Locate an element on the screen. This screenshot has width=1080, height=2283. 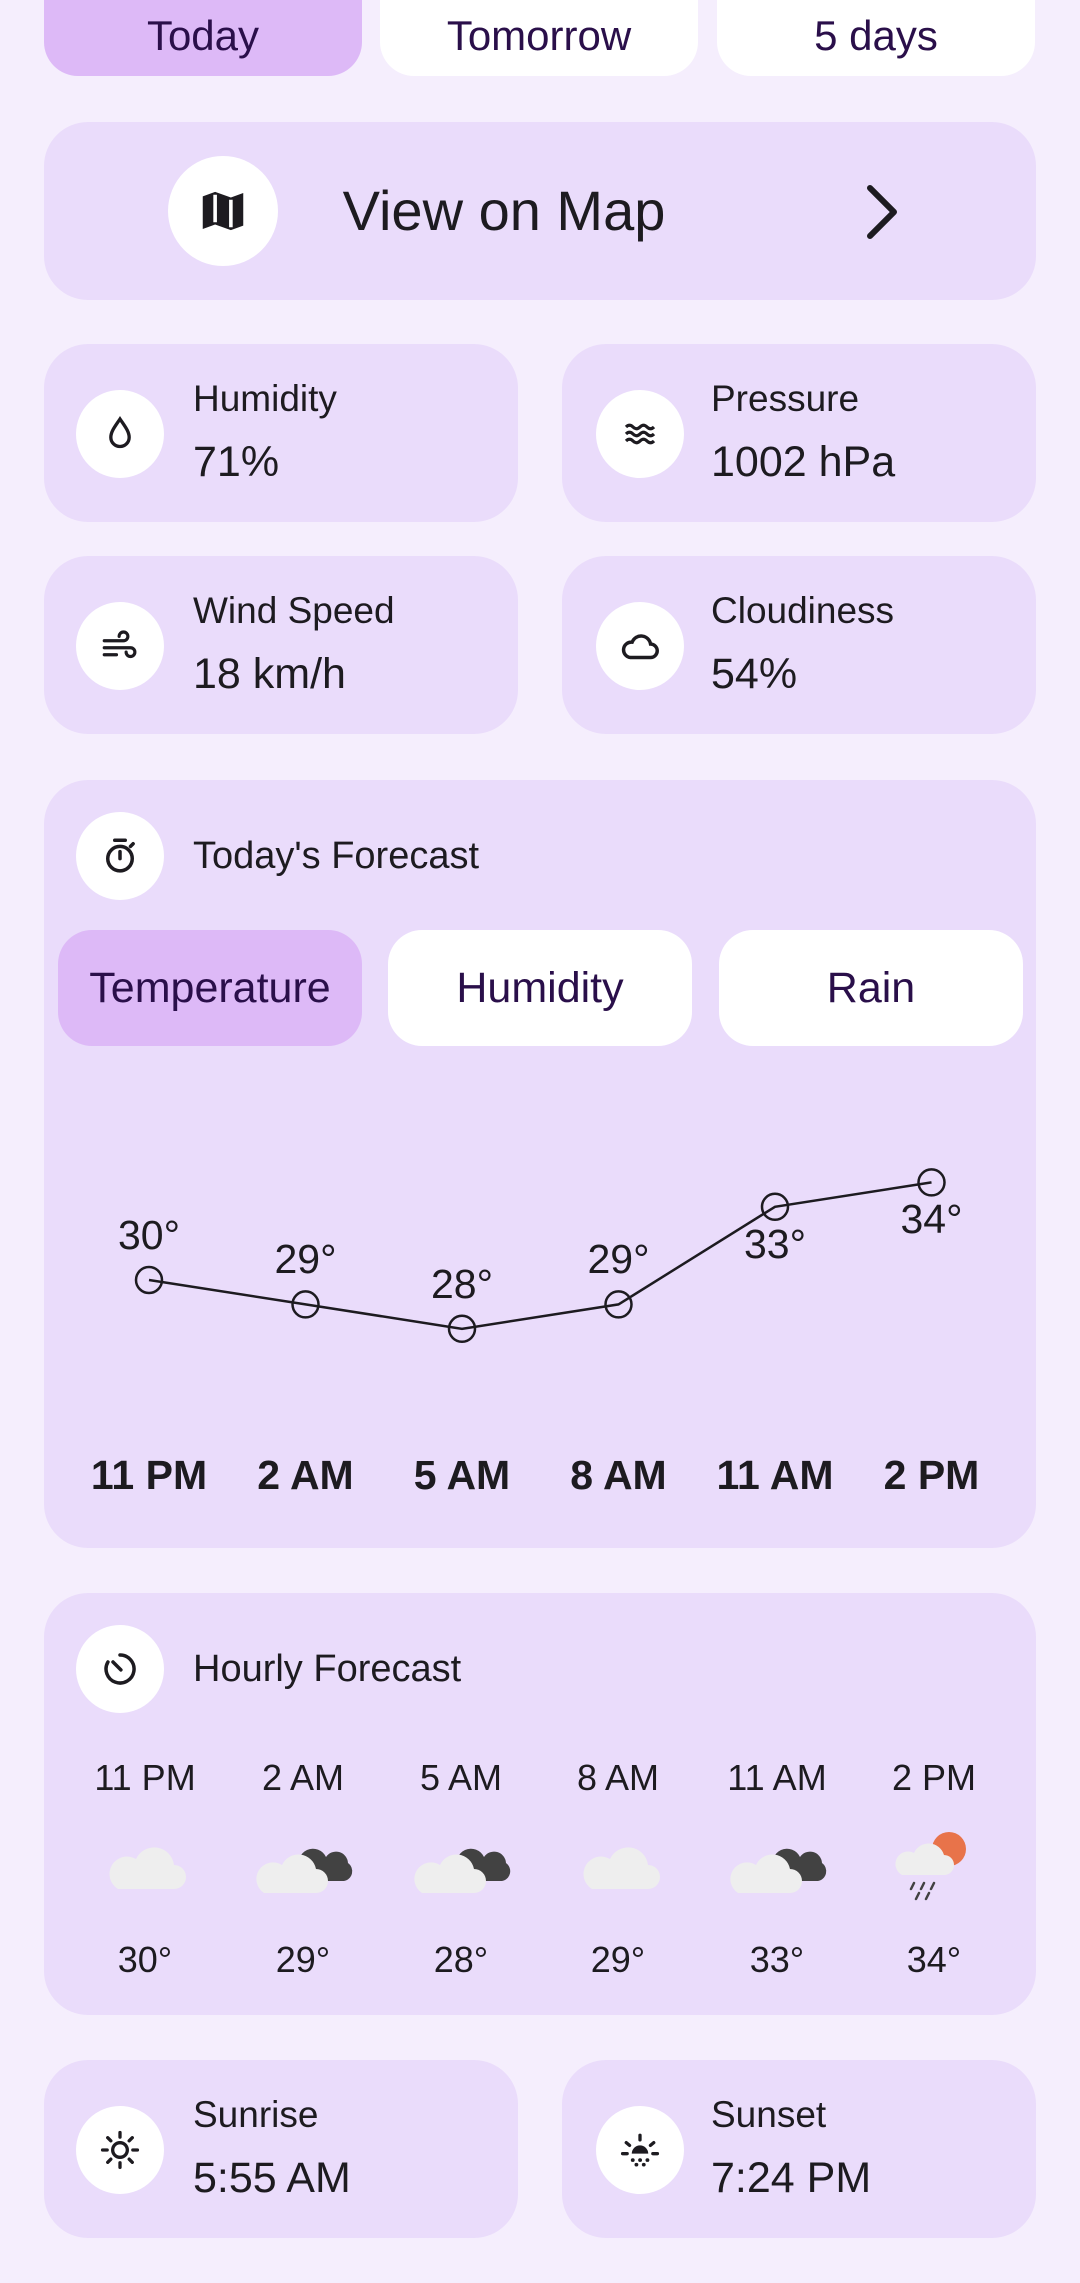
sunset-icon is located at coordinates (640, 2150).